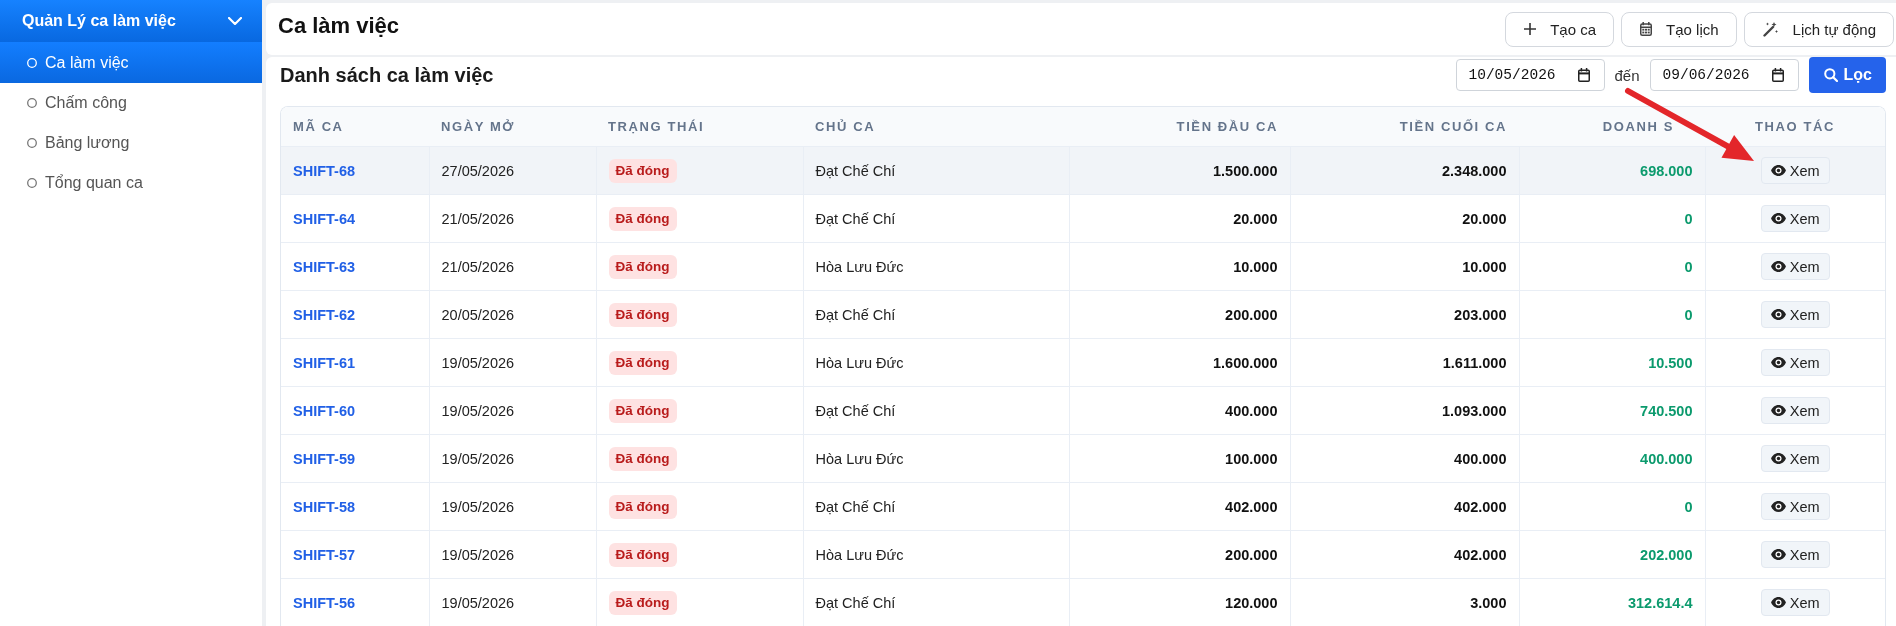  I want to click on column-header: TIỀN ĐẦU CA, so click(1179, 127).